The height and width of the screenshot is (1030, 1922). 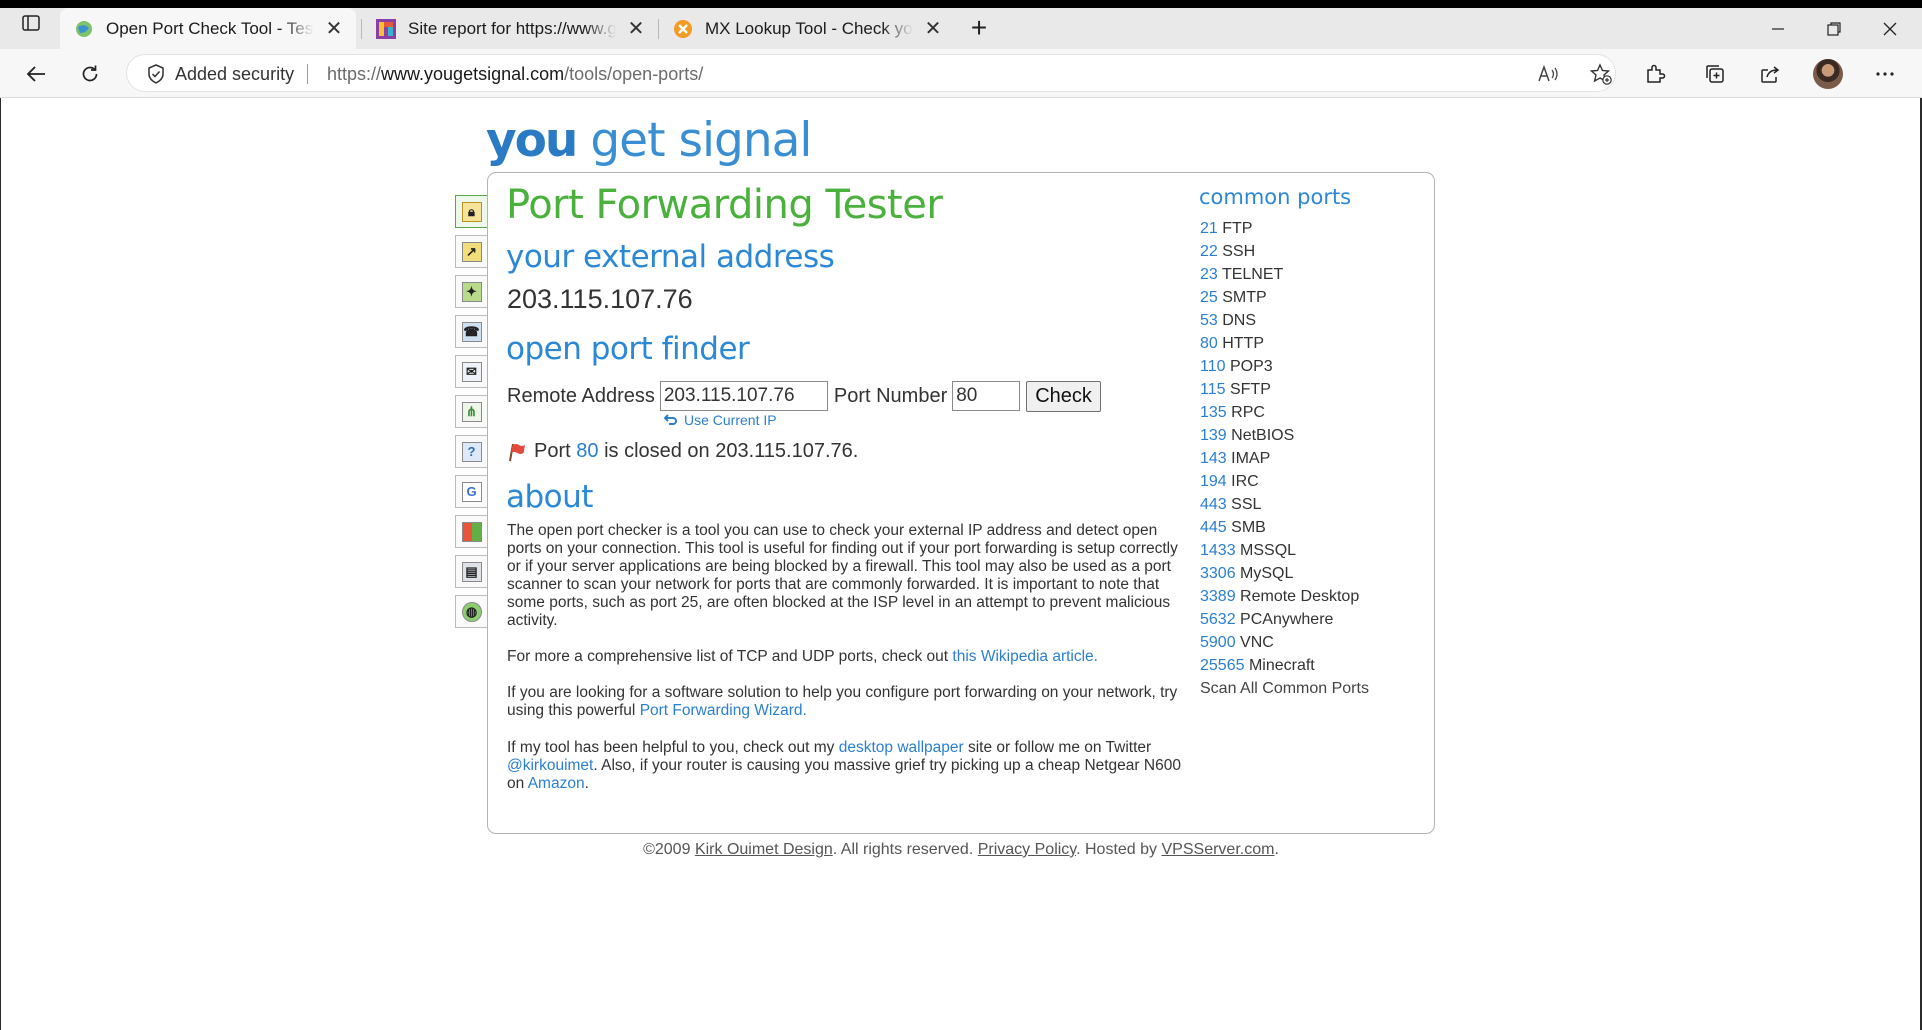 What do you see at coordinates (1284, 343) in the screenshot?
I see `common-port-item: 80 HTTP` at bounding box center [1284, 343].